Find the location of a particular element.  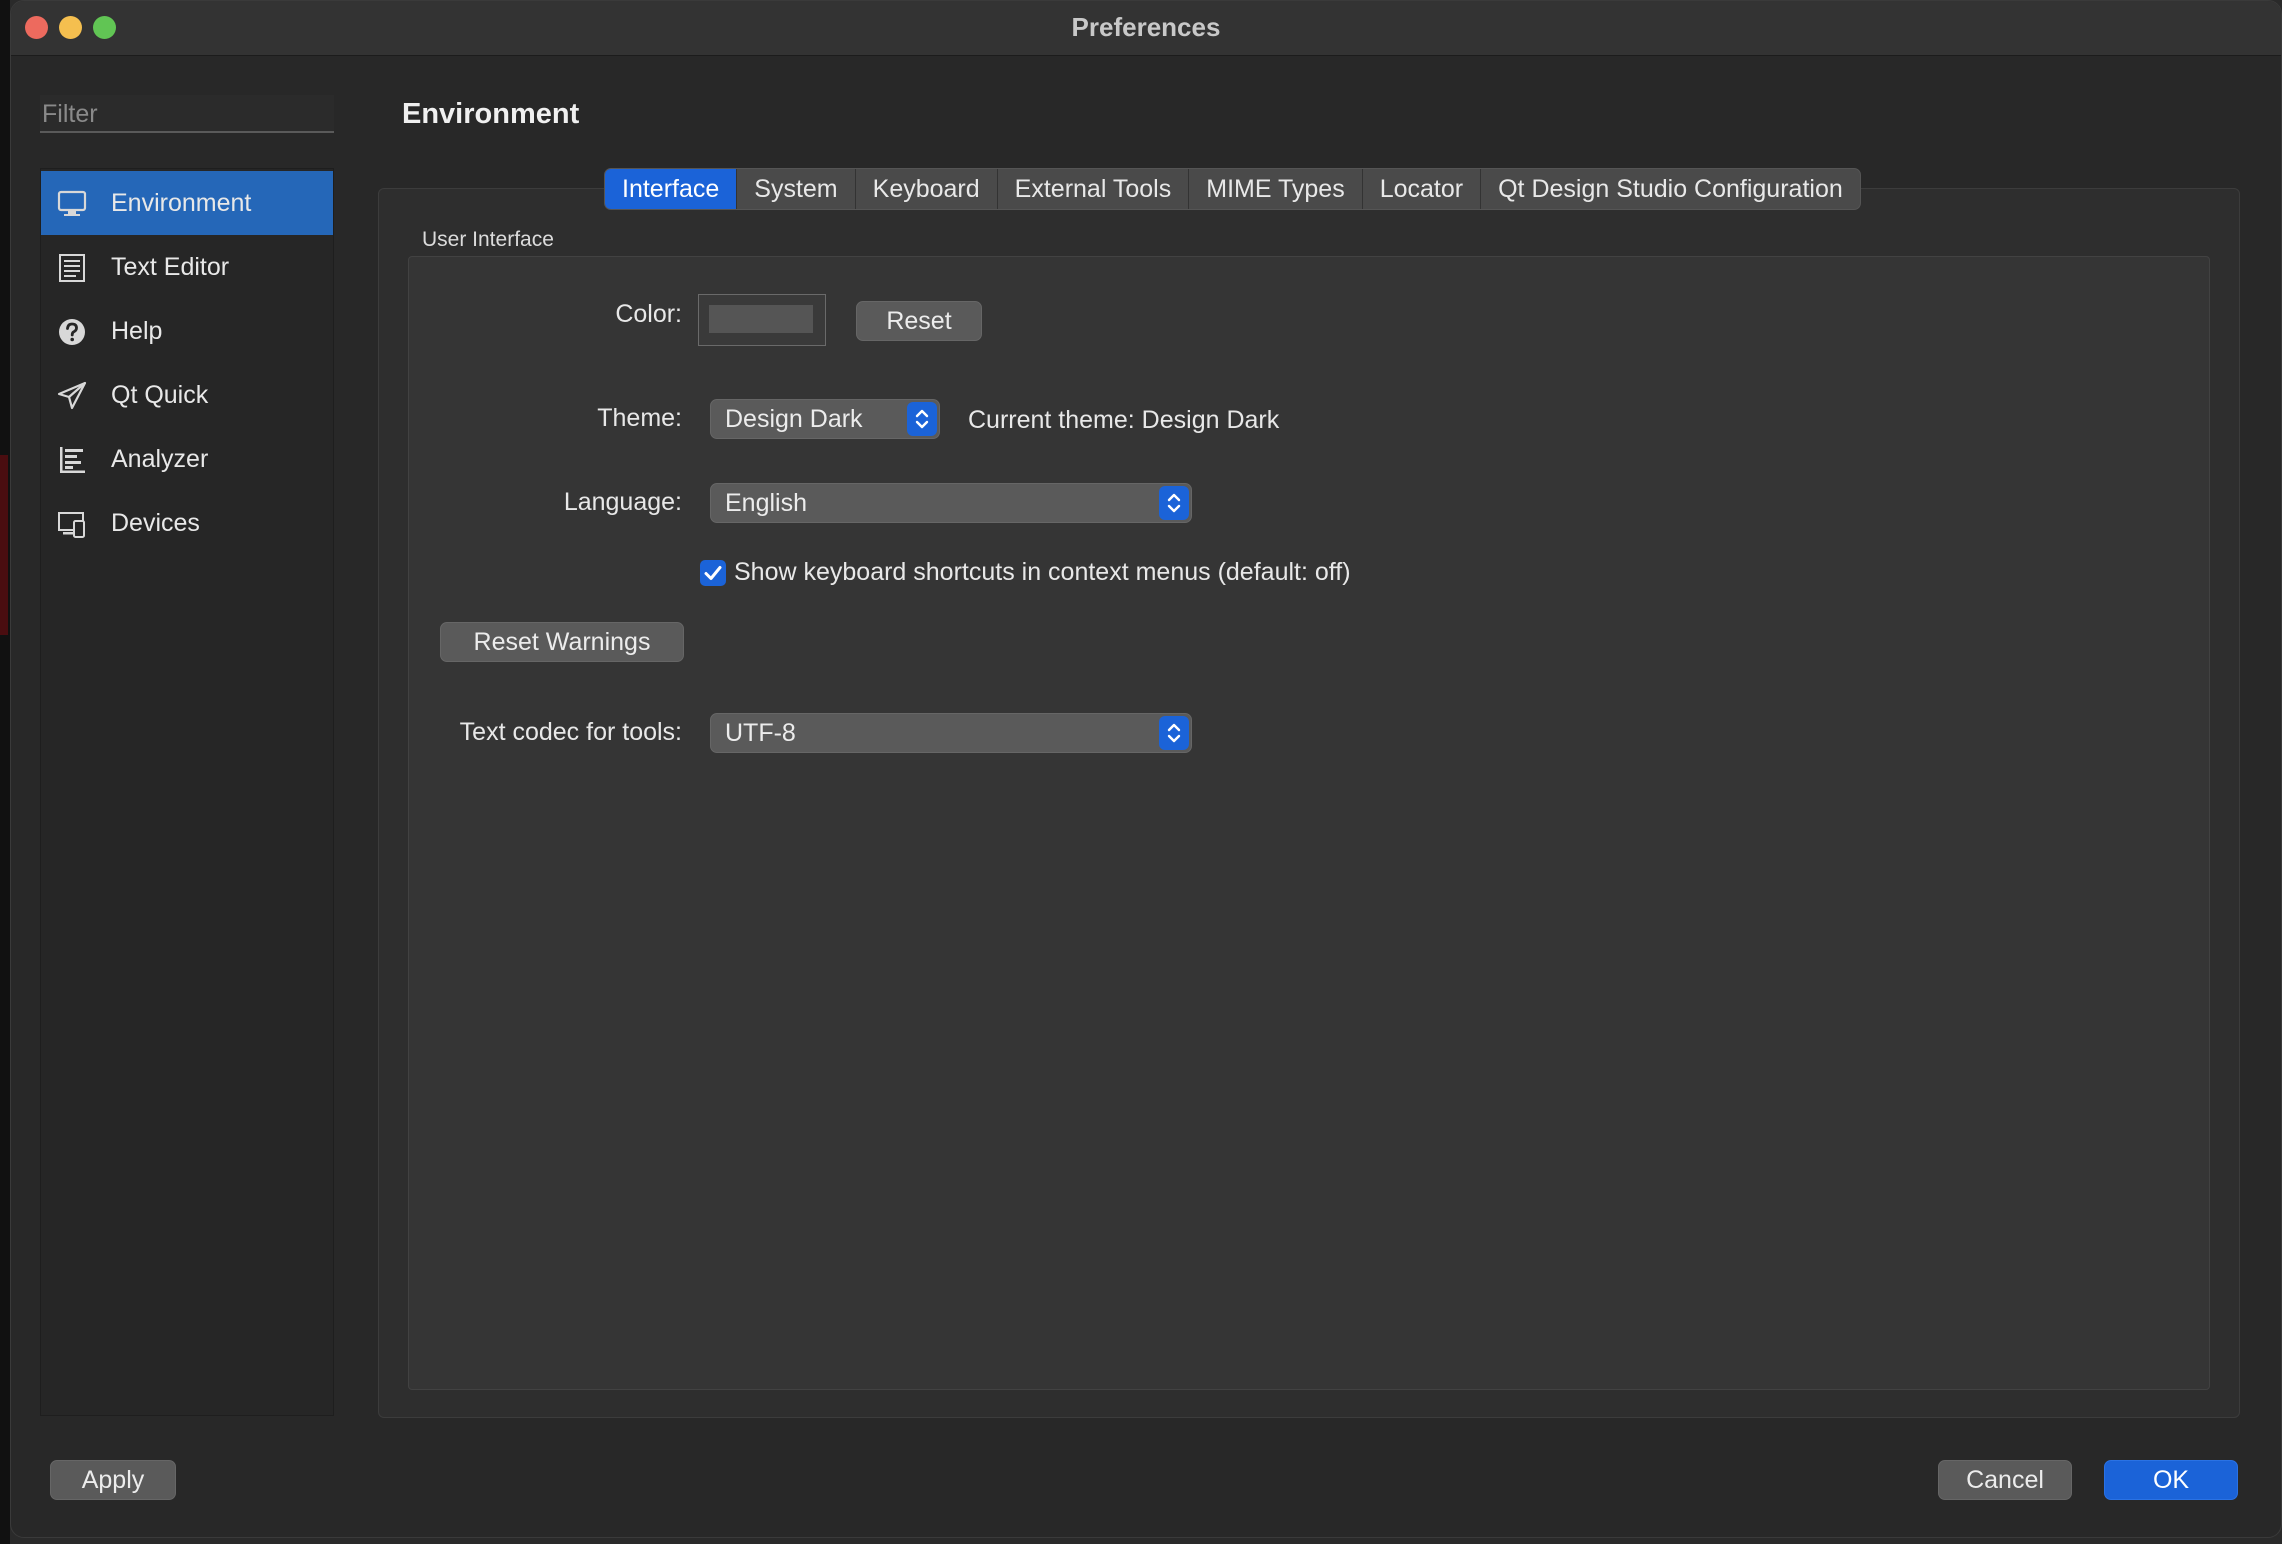

document-icon is located at coordinates (72, 268).